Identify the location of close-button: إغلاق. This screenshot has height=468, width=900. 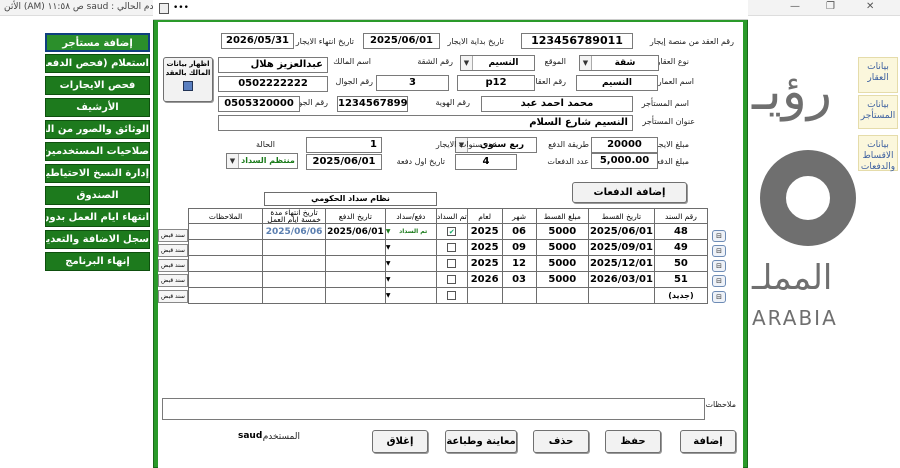
(400, 441).